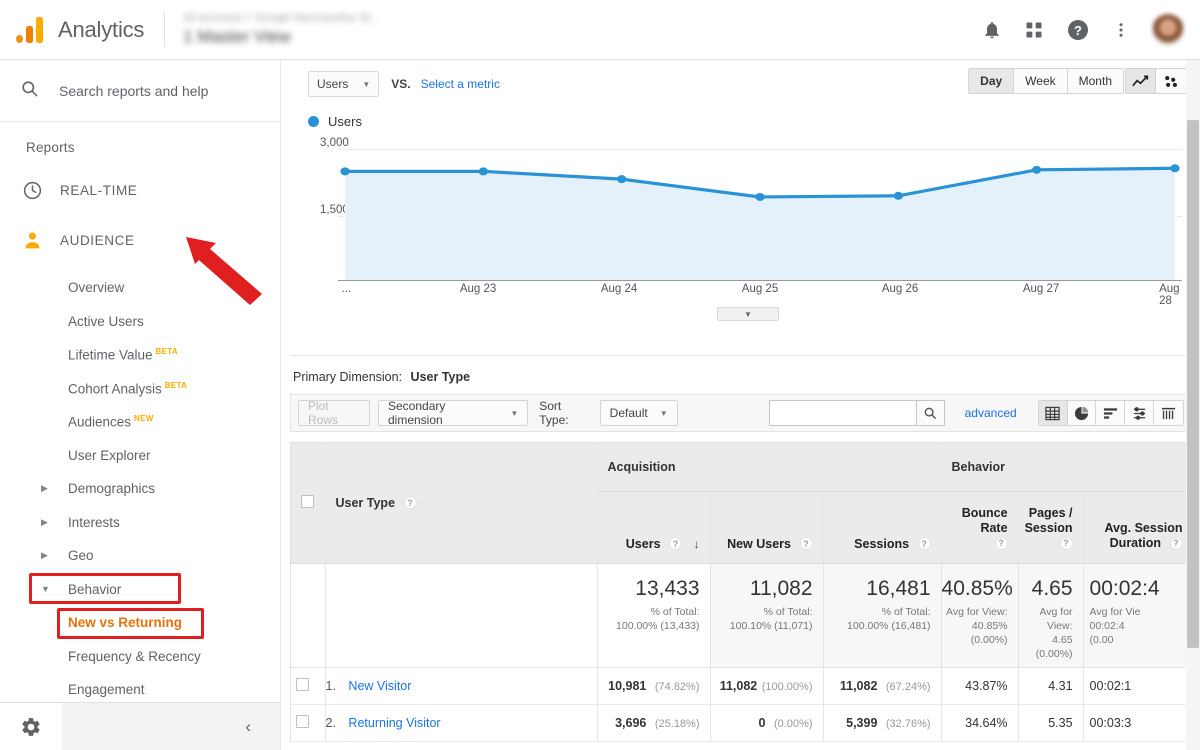  Describe the element at coordinates (171, 726) in the screenshot. I see `chevron-left-icon: ‹` at that location.